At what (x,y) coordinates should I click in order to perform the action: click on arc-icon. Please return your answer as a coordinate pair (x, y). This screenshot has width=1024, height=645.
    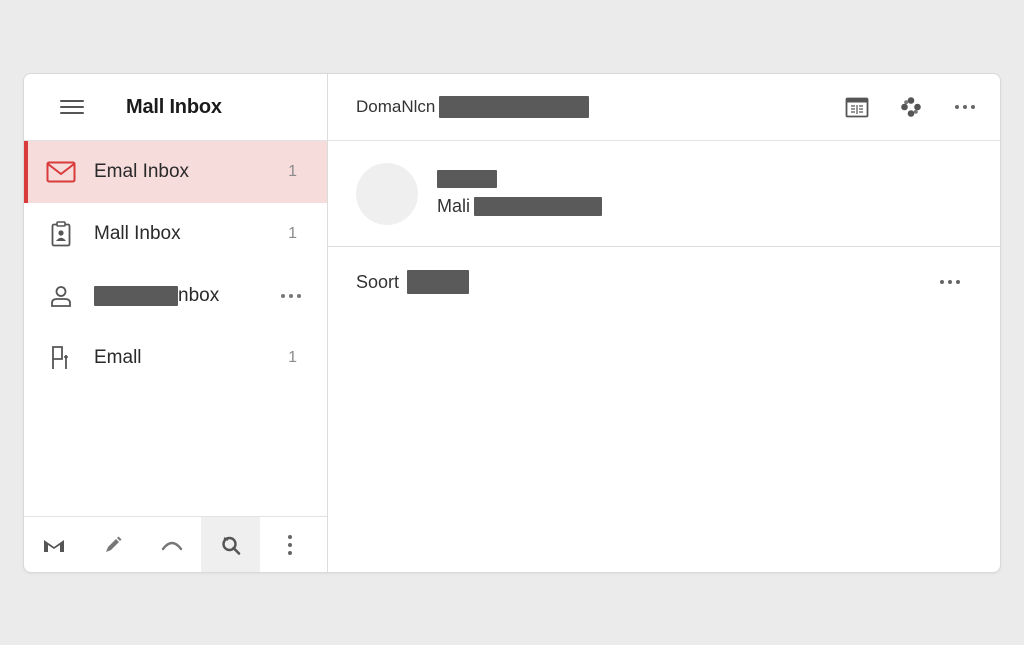
    Looking at the image, I should click on (171, 544).